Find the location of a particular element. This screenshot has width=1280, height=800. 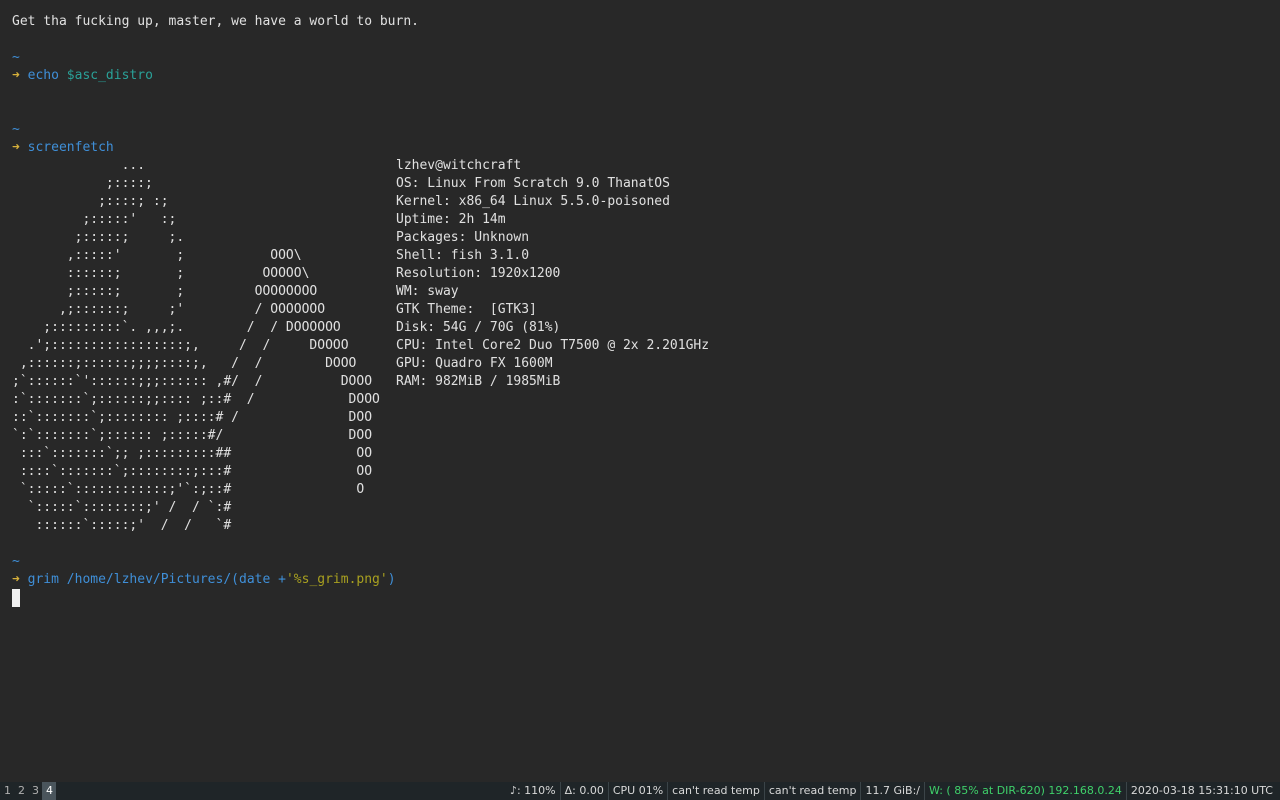

cpu-status: CPU 01% is located at coordinates (637, 791).